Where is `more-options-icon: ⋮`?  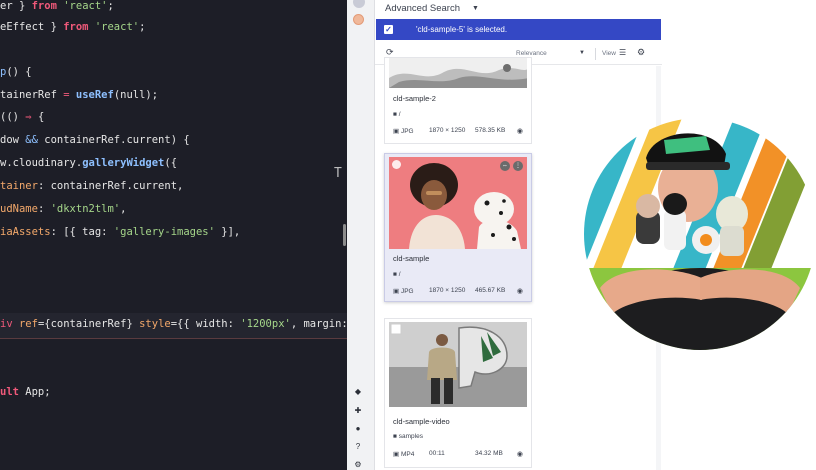
more-options-icon: ⋮ is located at coordinates (518, 166).